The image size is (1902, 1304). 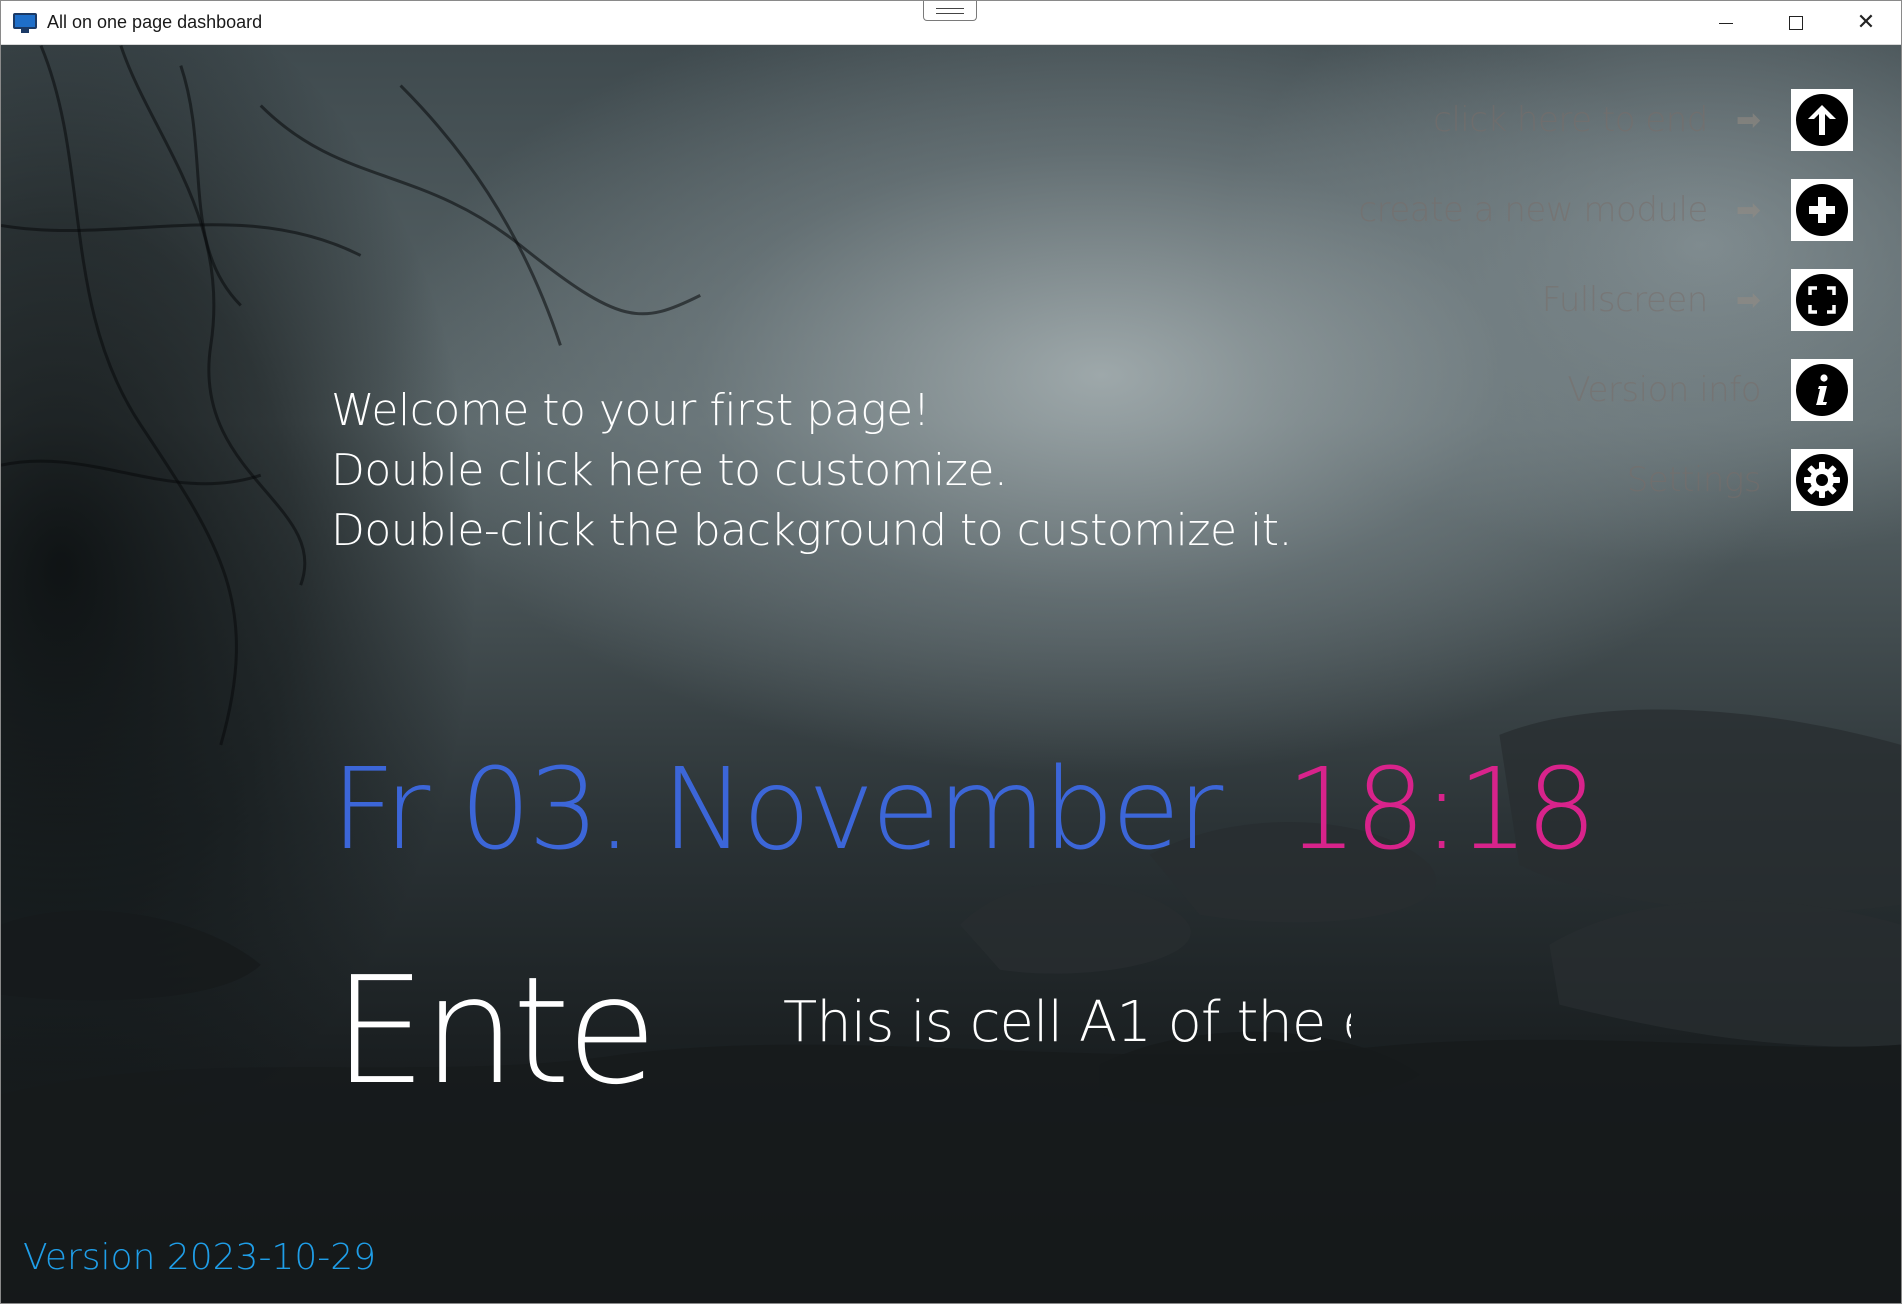 I want to click on menu-item-fullscreen: Fullscreen ➡, so click(x=1697, y=300).